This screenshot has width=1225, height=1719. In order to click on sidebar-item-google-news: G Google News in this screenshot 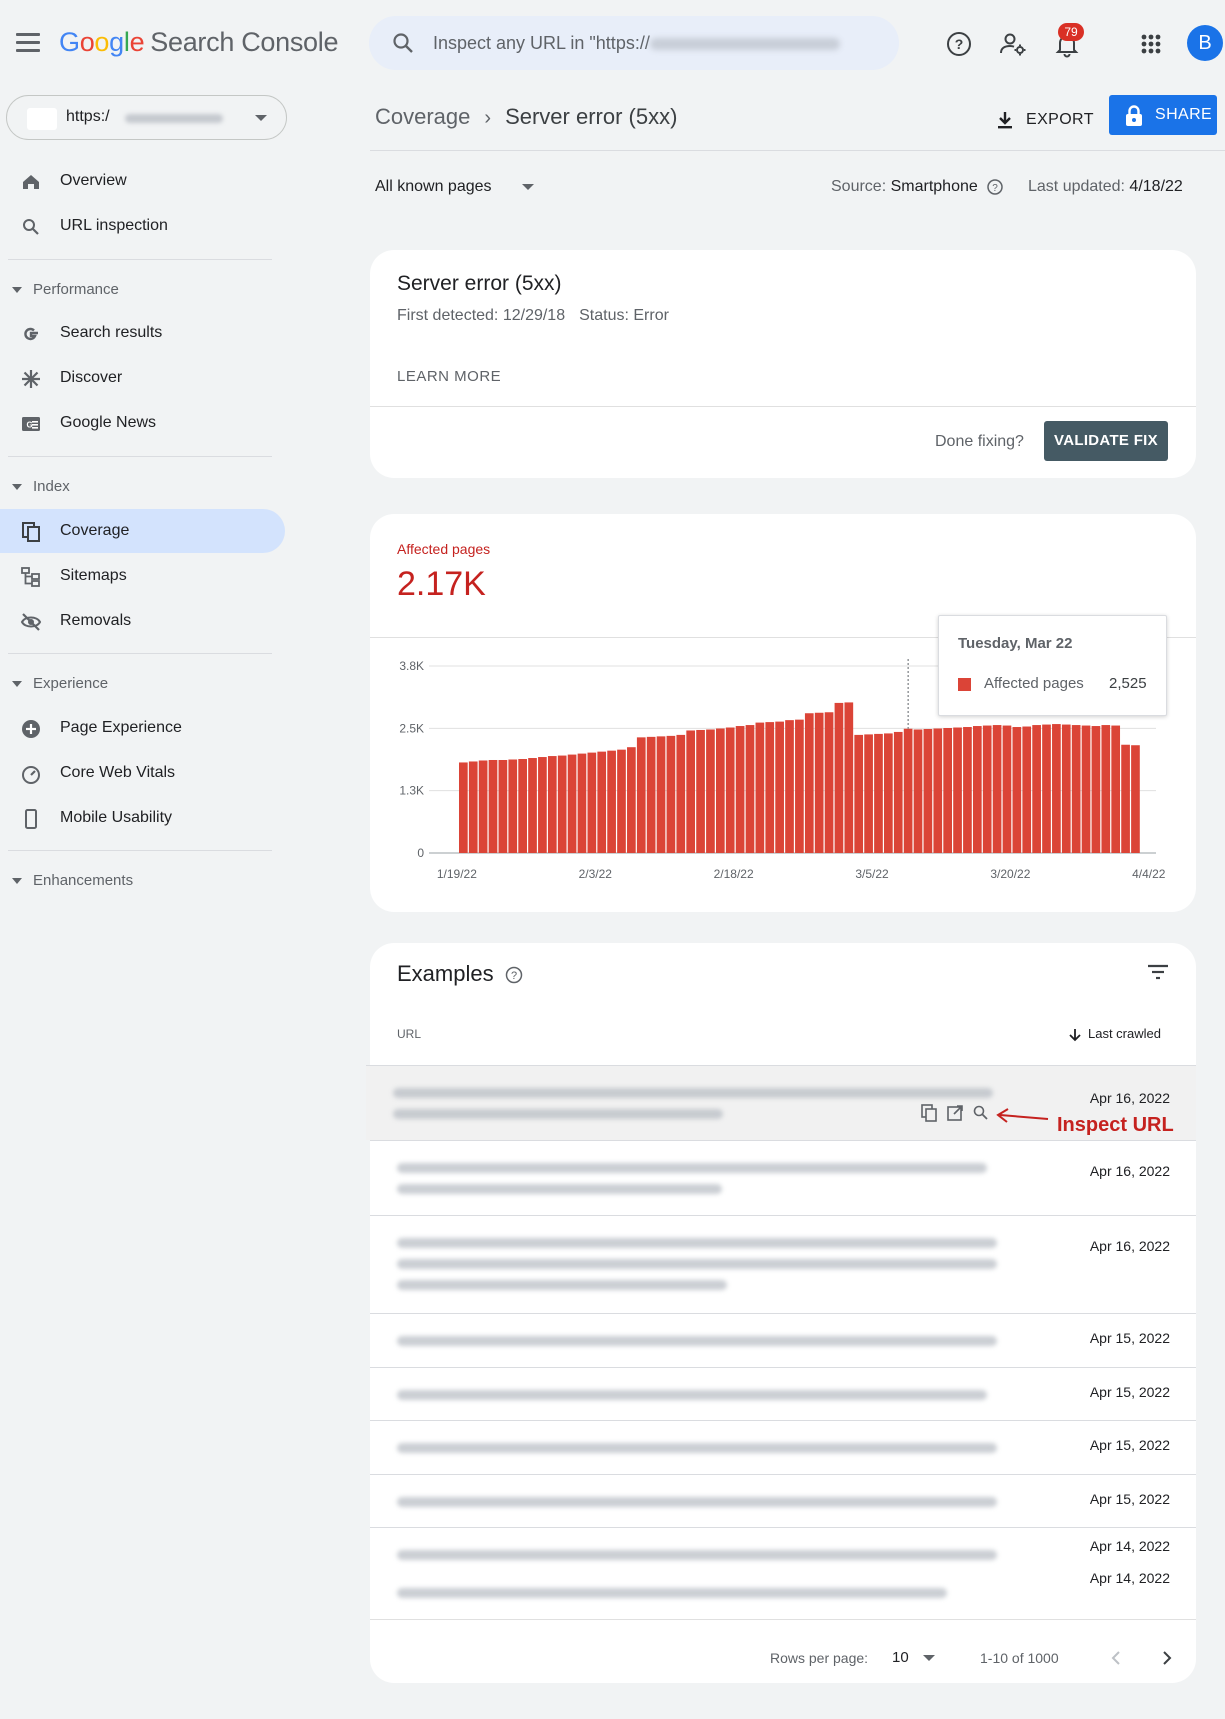, I will do `click(142, 423)`.